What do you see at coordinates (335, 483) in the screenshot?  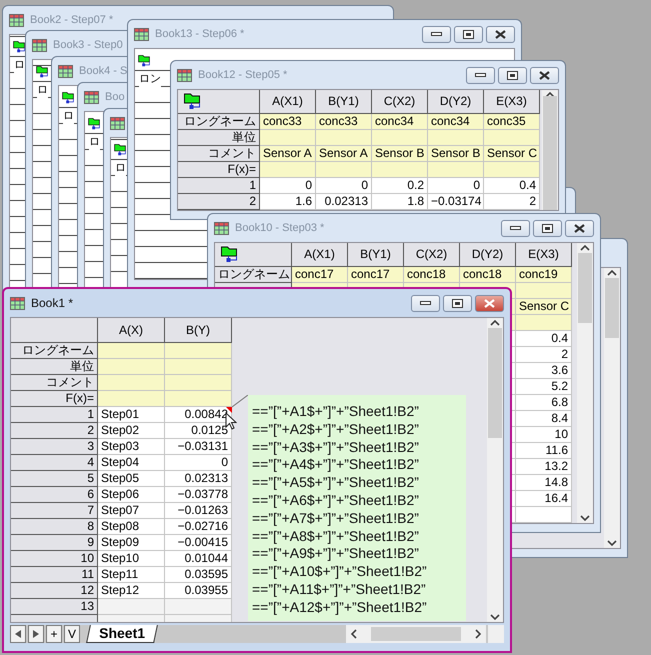 I see `formula-text: ==”[”+A5$+”]”+”Sheet1!B2”` at bounding box center [335, 483].